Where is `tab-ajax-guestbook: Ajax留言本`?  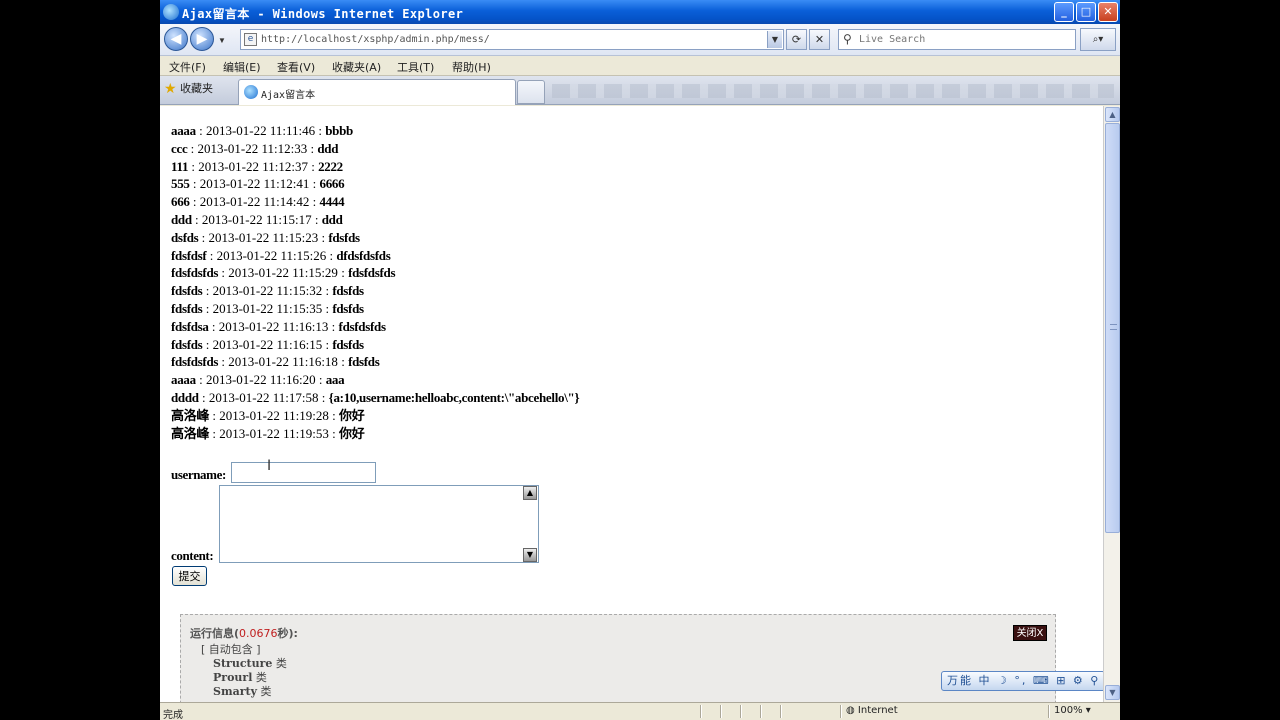 tab-ajax-guestbook: Ajax留言本 is located at coordinates (377, 92).